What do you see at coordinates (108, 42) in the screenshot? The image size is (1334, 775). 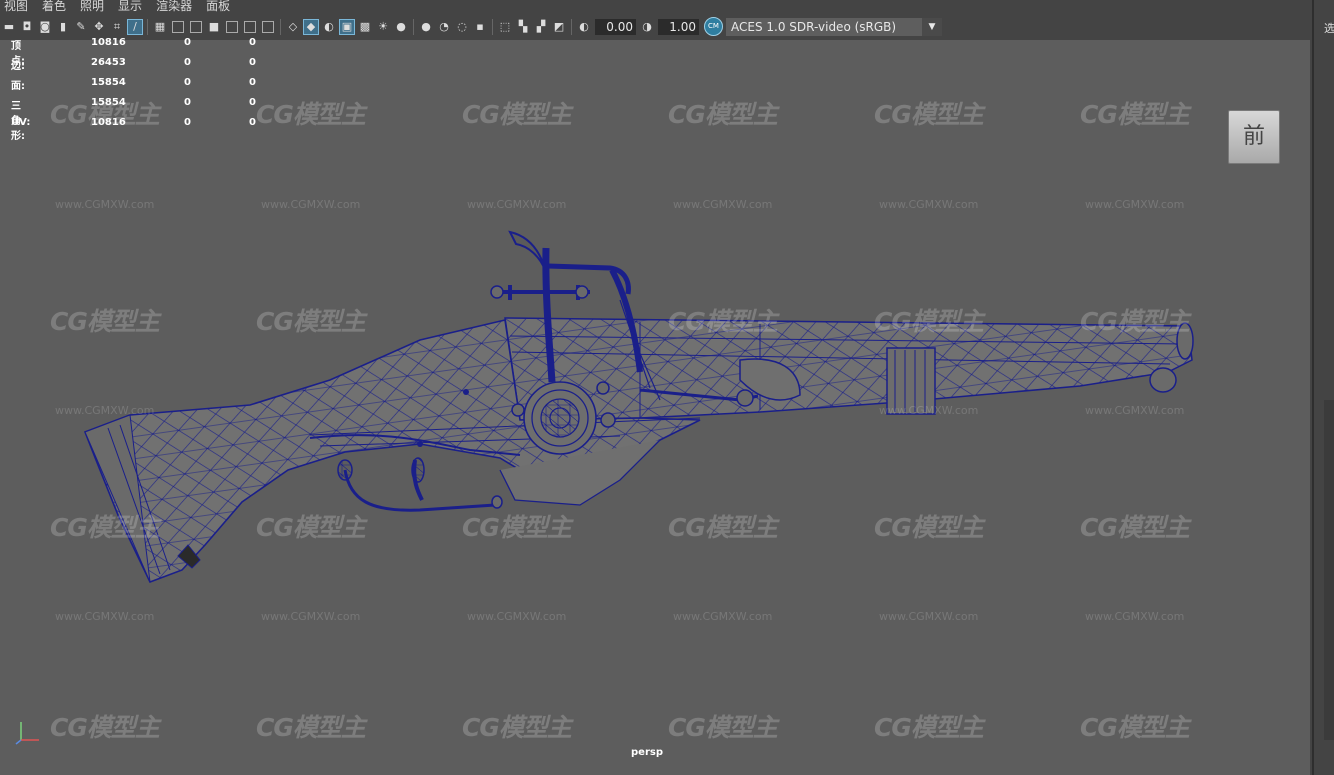 I see `hud-value: 10816` at bounding box center [108, 42].